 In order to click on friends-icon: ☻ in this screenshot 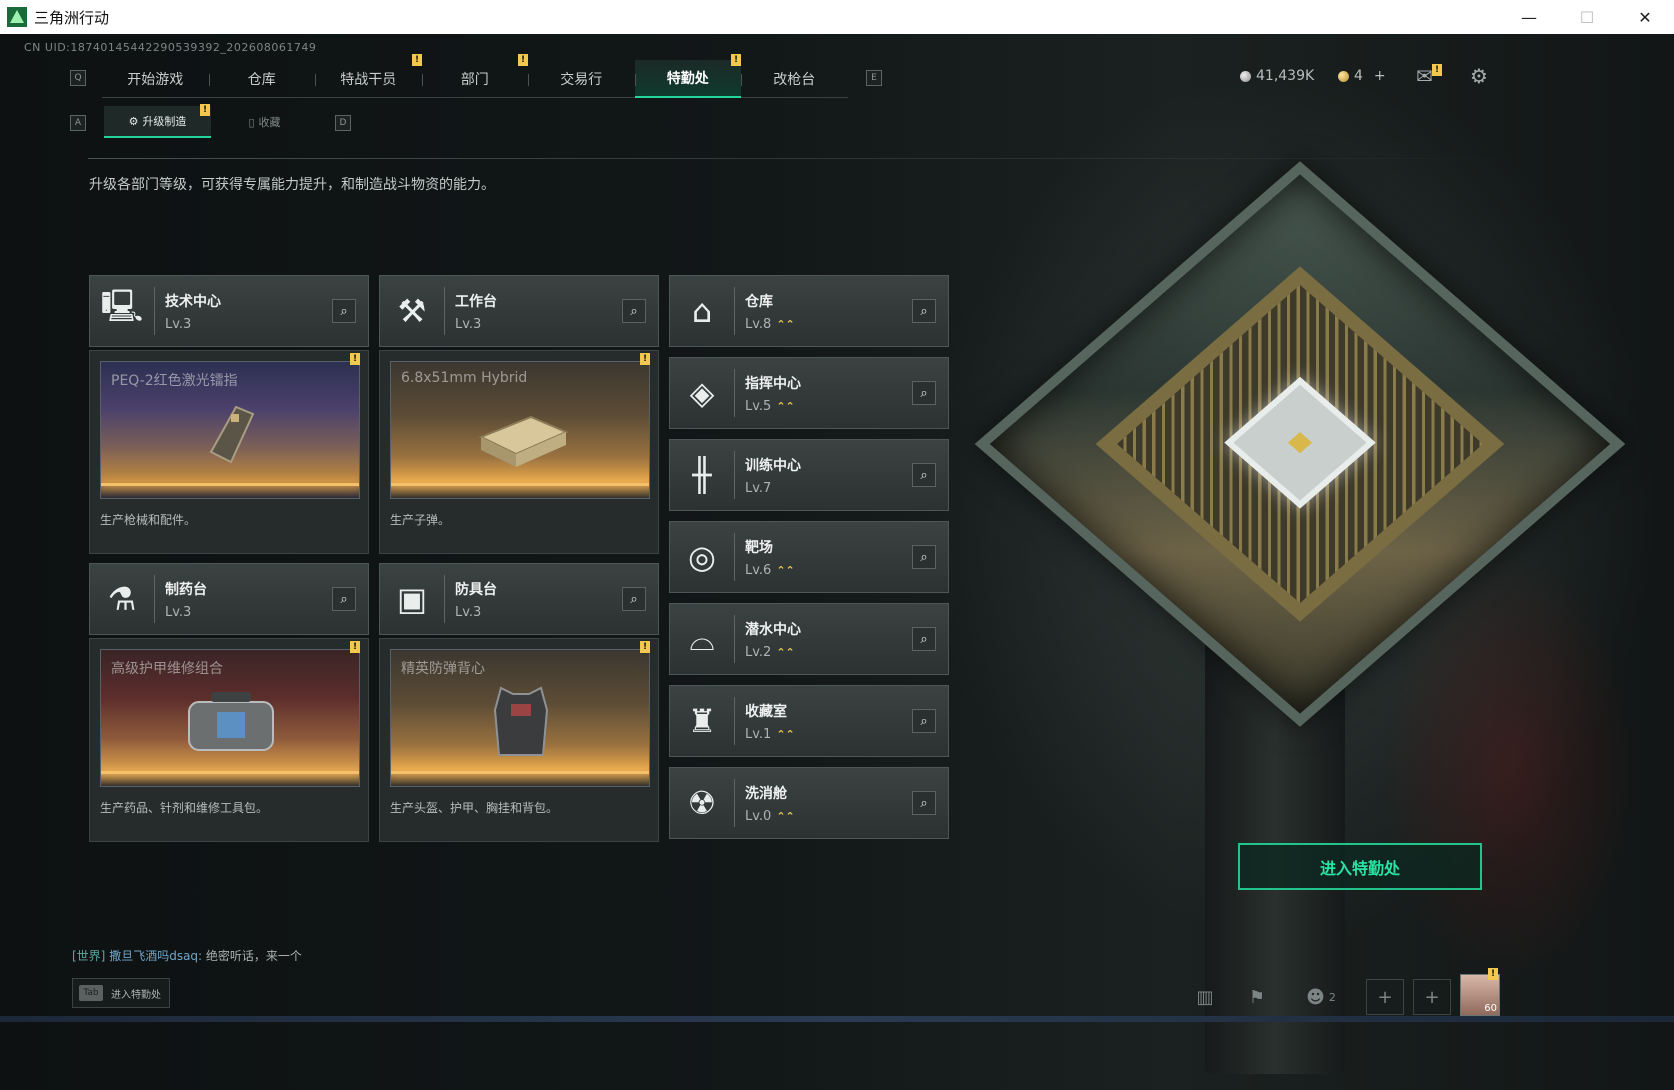, I will do `click(1315, 997)`.